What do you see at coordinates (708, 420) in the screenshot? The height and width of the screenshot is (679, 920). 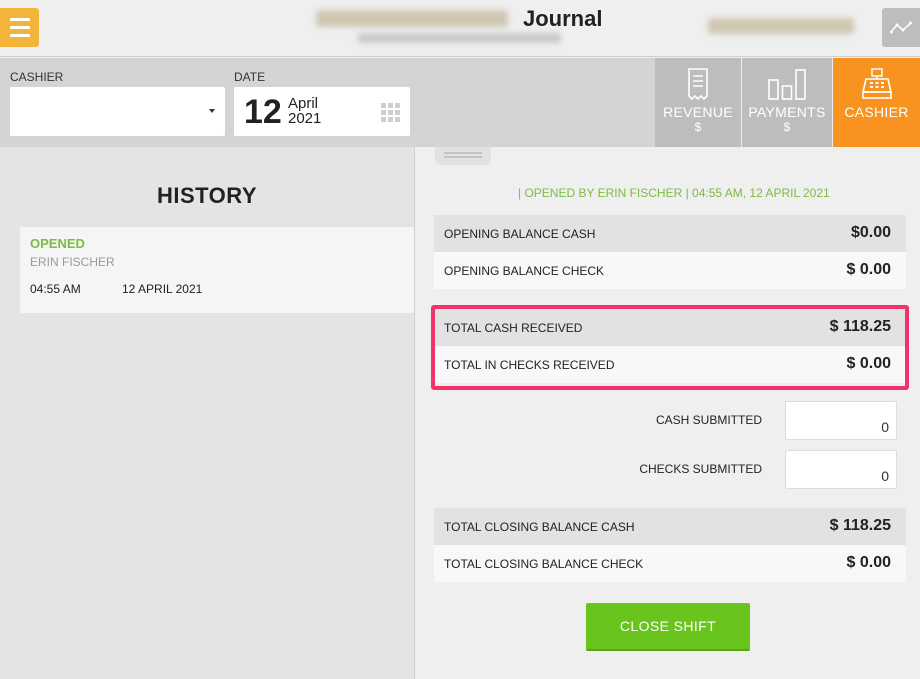 I see `cash-submitted-label: CASH SUBMITTED` at bounding box center [708, 420].